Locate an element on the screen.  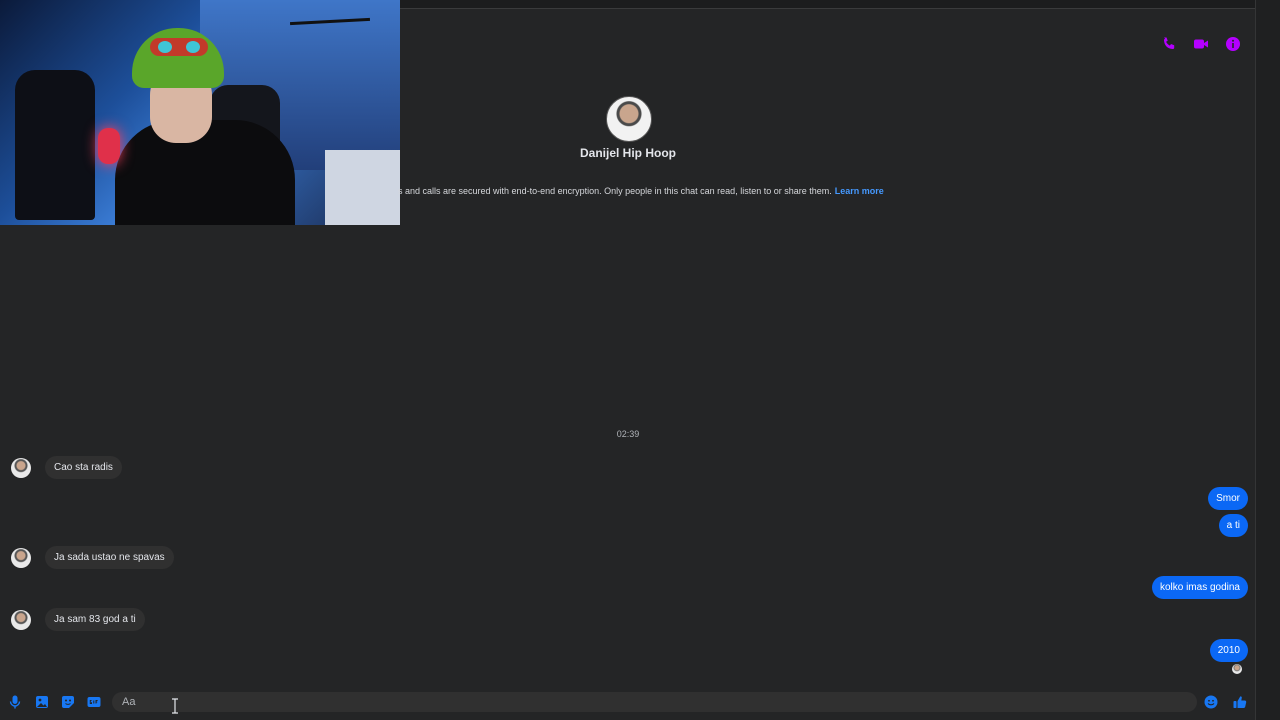
incoming-message: Ja sam 83 god a ti is located at coordinates (78, 619).